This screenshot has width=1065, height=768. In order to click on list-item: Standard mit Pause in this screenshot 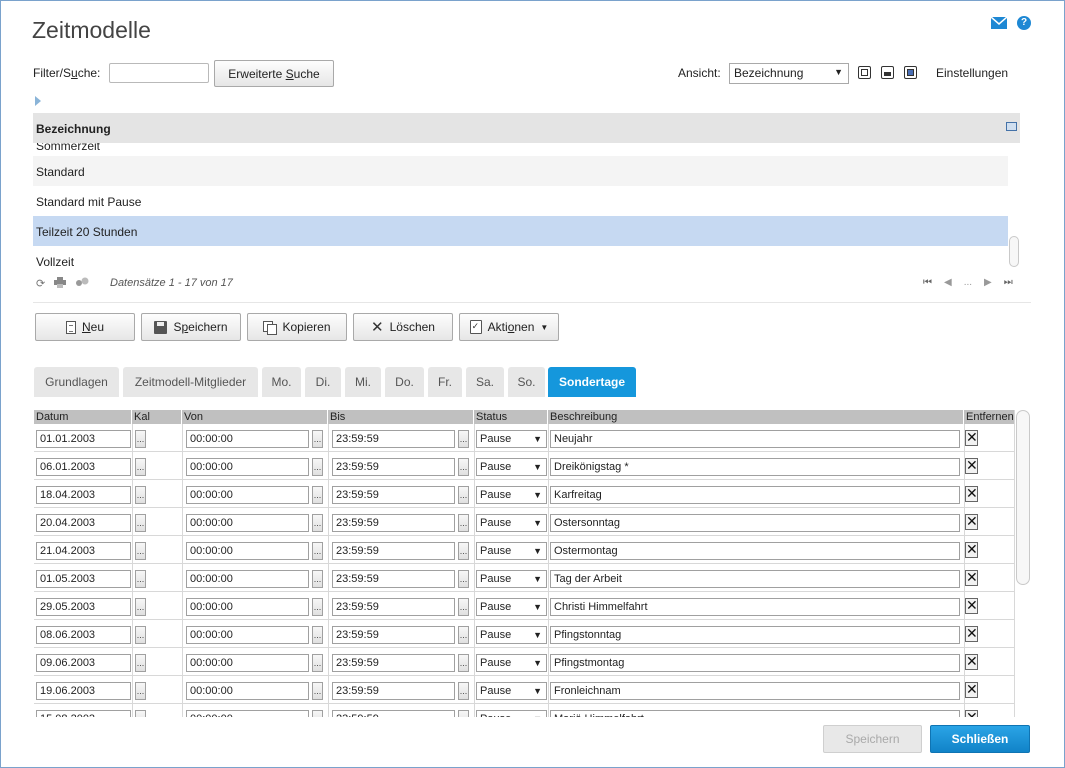, I will do `click(520, 201)`.